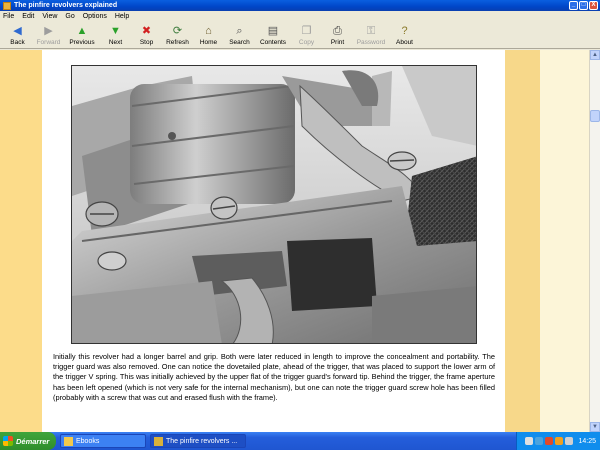  I want to click on print-button: ⎙ Print, so click(337, 35).